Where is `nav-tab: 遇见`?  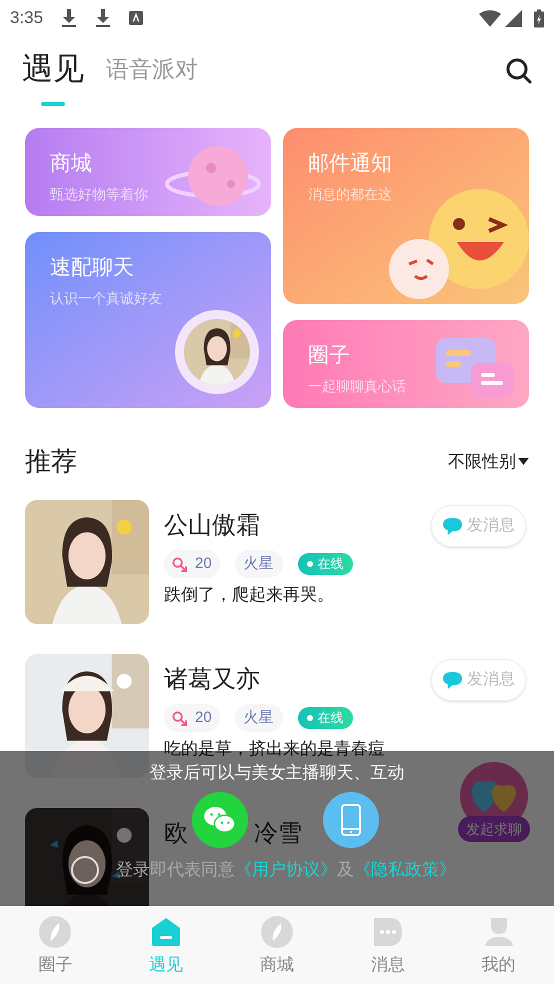
nav-tab: 遇见 is located at coordinates (166, 945).